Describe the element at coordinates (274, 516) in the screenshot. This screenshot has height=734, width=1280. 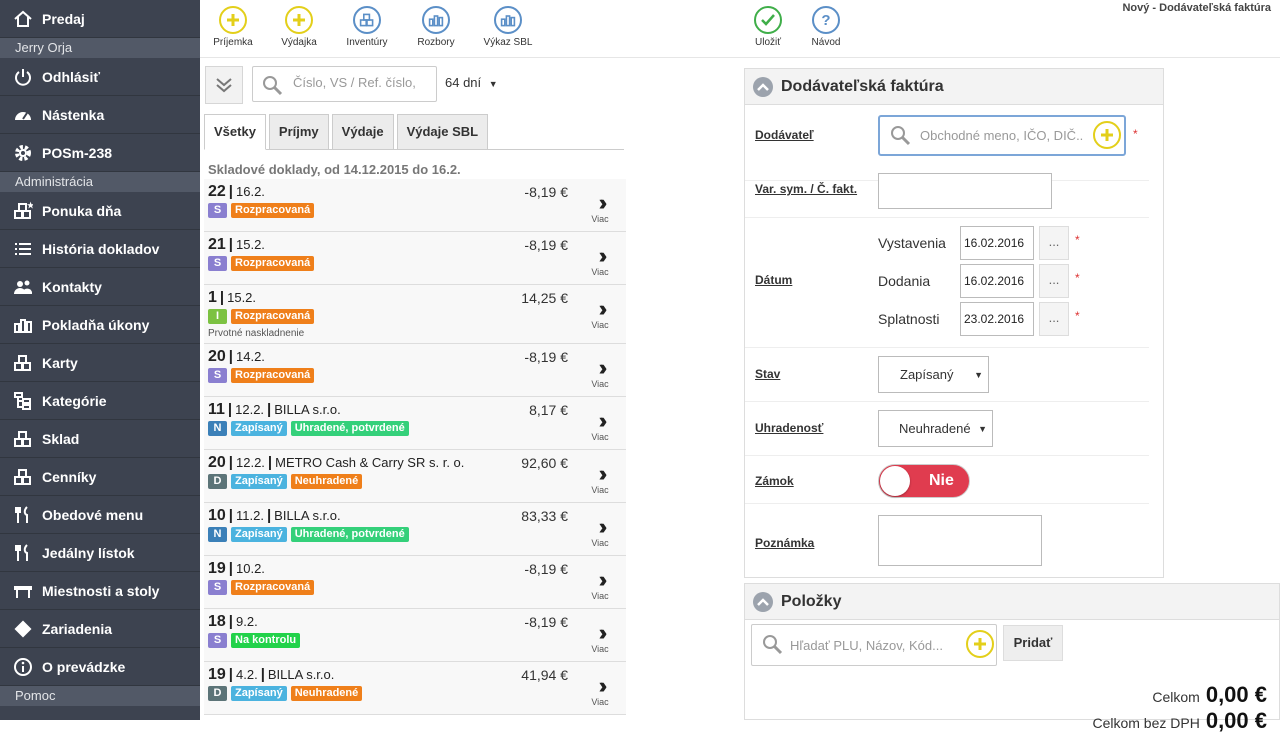
I see `document-title: 10 | 11.2. | BILLA s.r.o.` at that location.